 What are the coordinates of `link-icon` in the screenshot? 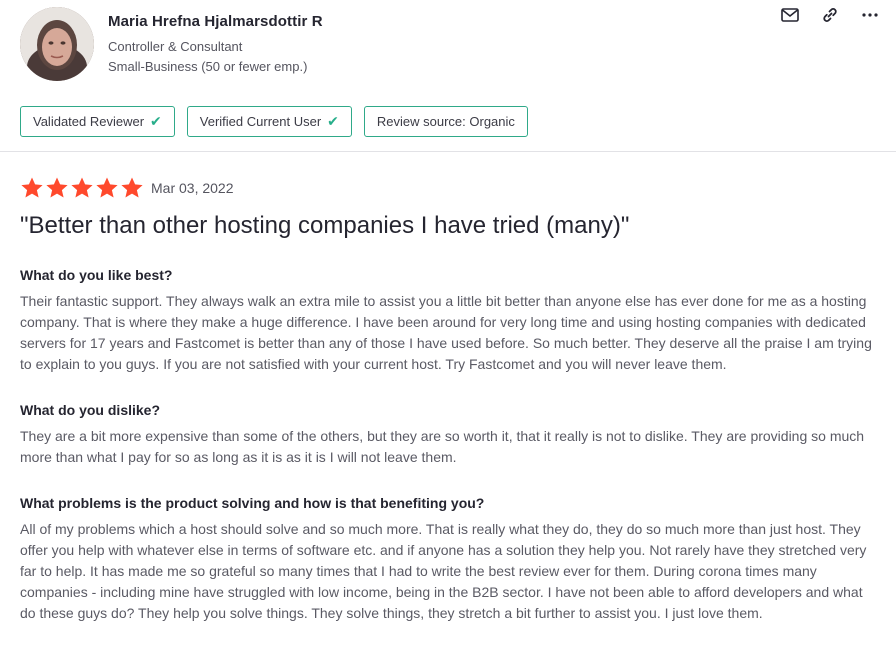 It's located at (830, 15).